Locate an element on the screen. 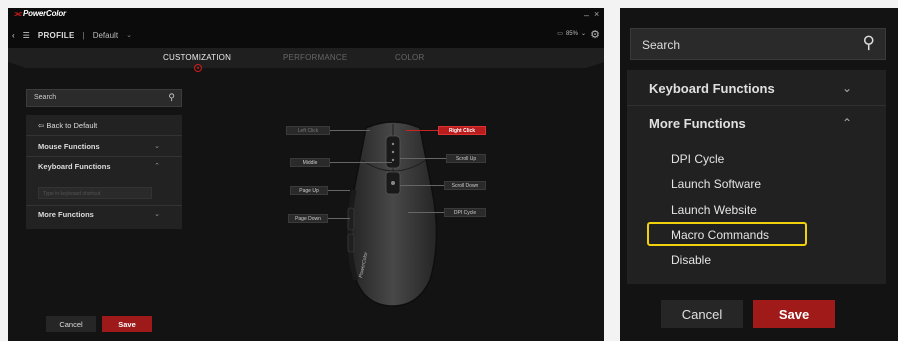  middle-callout: Middle is located at coordinates (310, 162).